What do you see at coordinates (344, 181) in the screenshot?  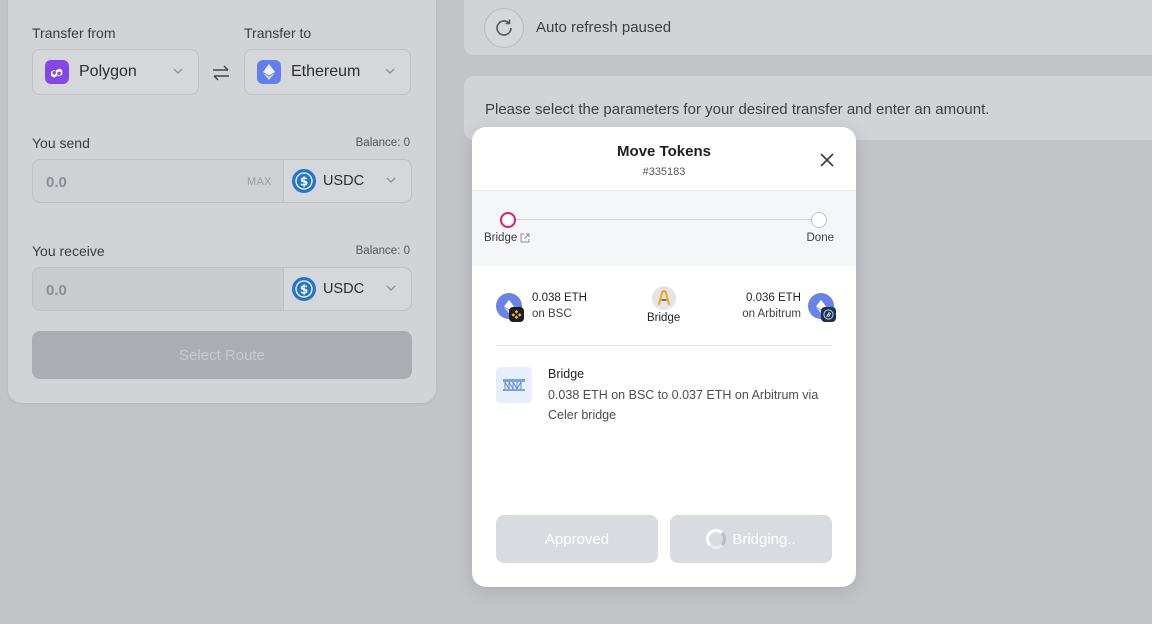 I see `send-token-name: USDC` at bounding box center [344, 181].